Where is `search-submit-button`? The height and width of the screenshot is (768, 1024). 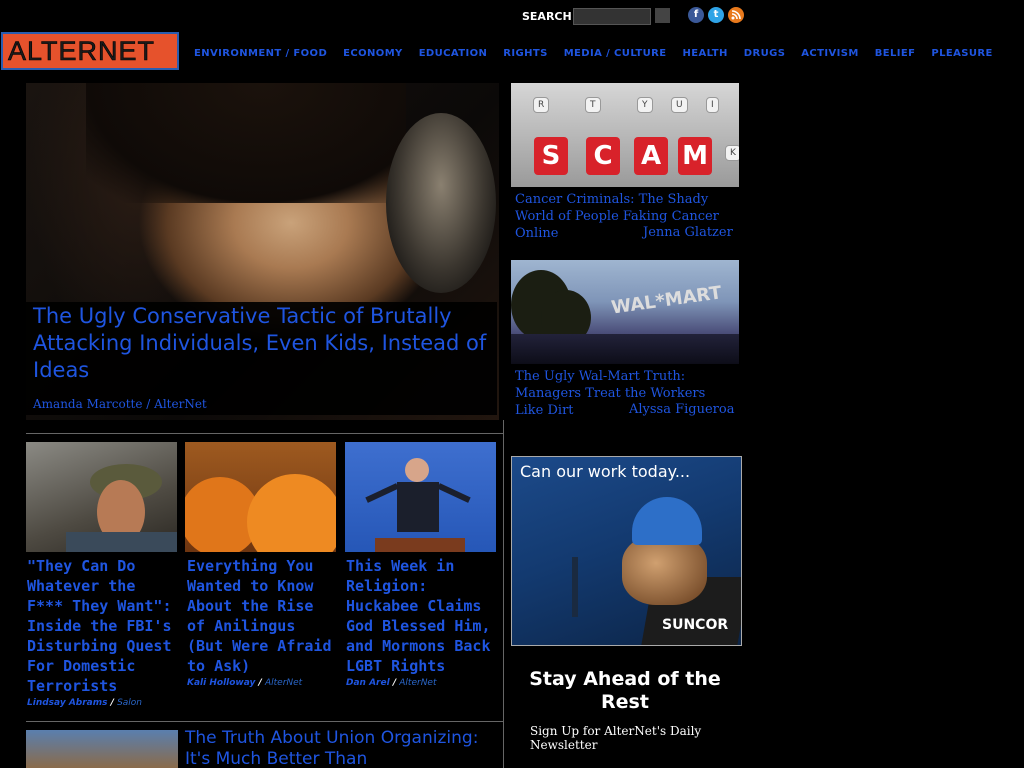 search-submit-button is located at coordinates (662, 15).